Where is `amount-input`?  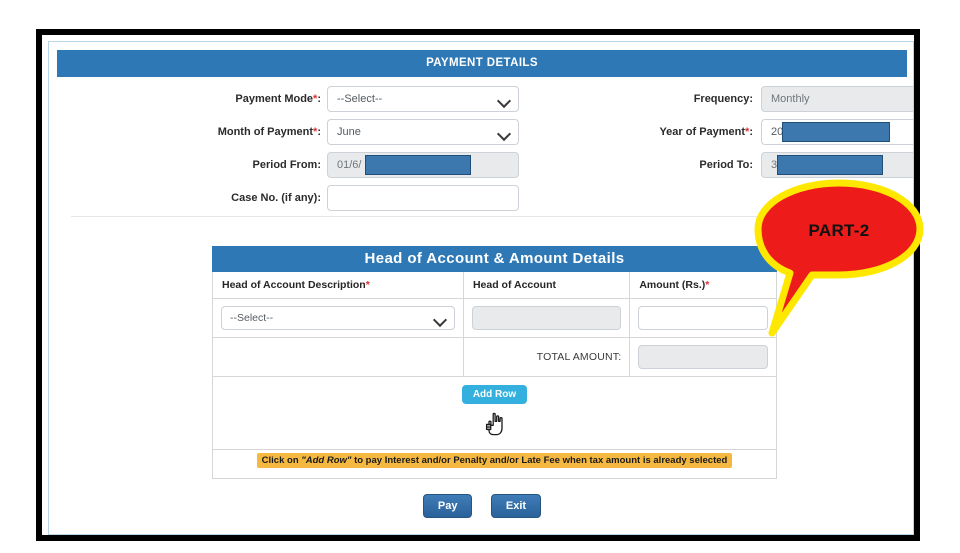 amount-input is located at coordinates (703, 318).